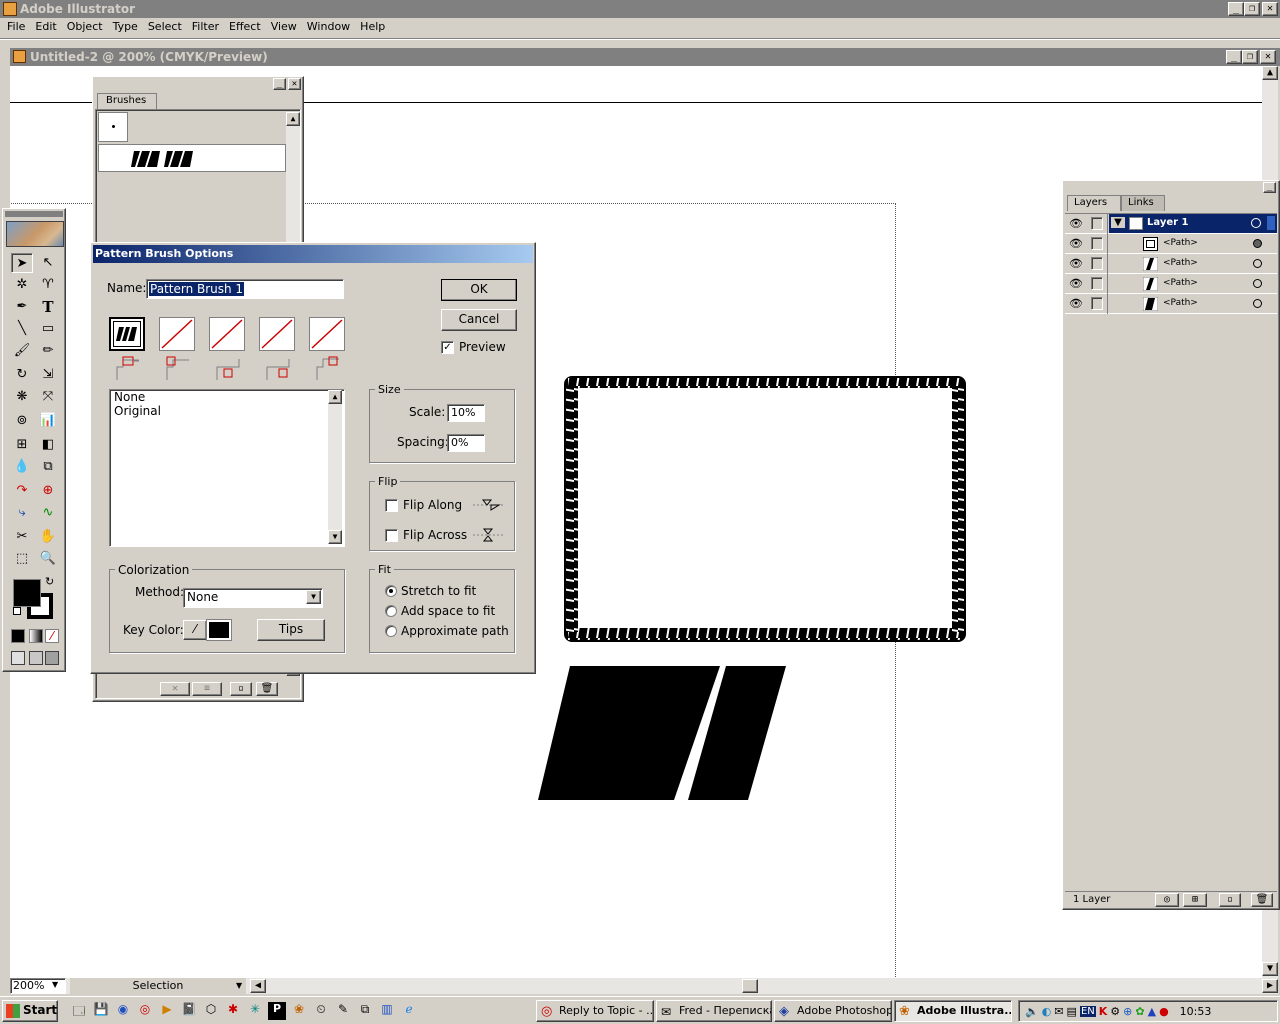 The image size is (1280, 1024). I want to click on smooth-tool-icon: ∿, so click(48, 513).